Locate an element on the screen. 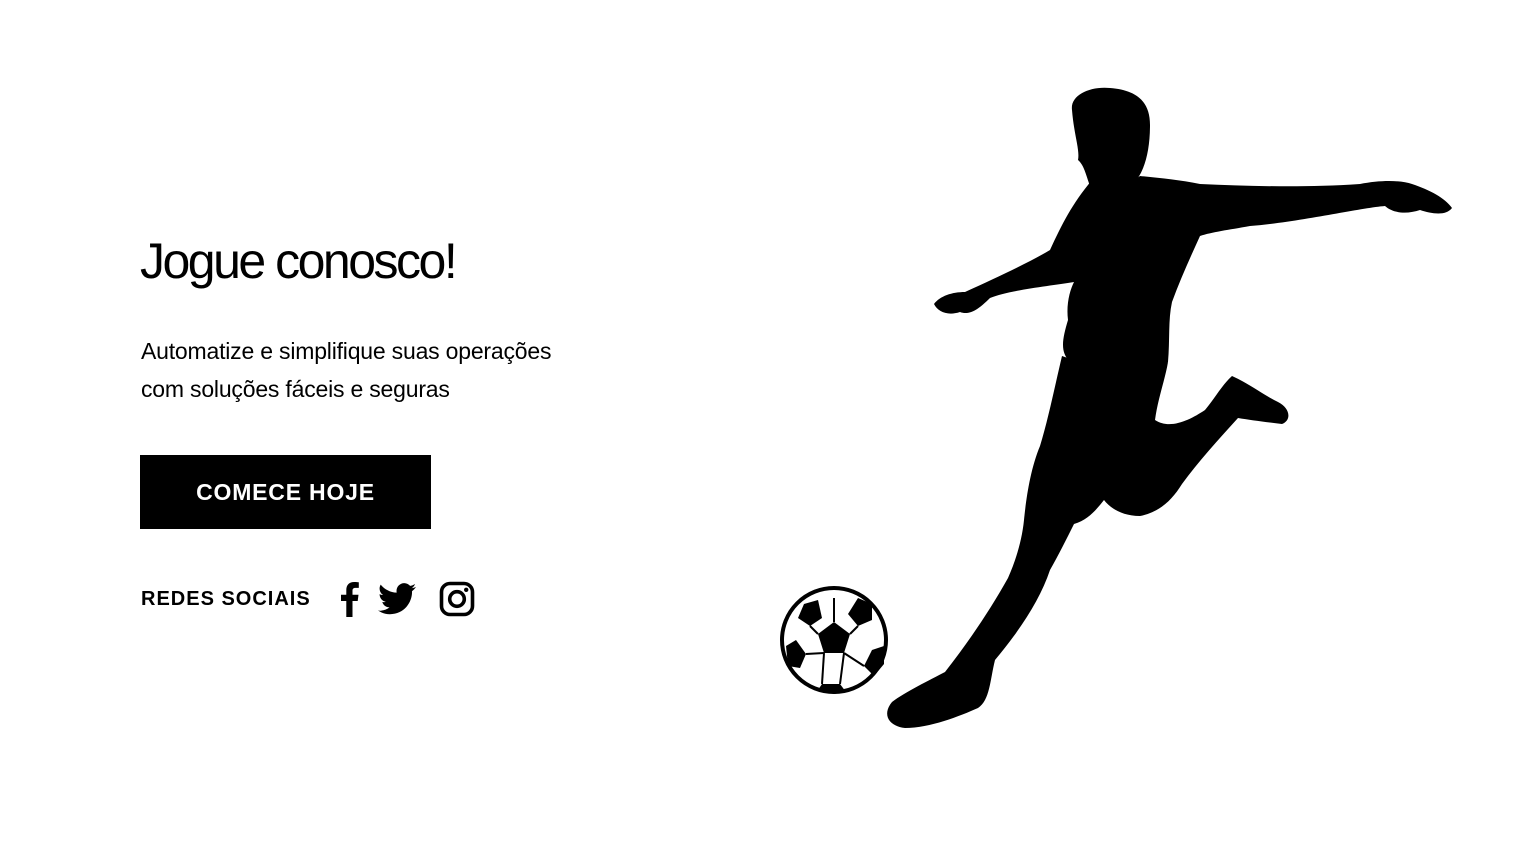 The image size is (1516, 857). instagram-icon is located at coordinates (457, 599).